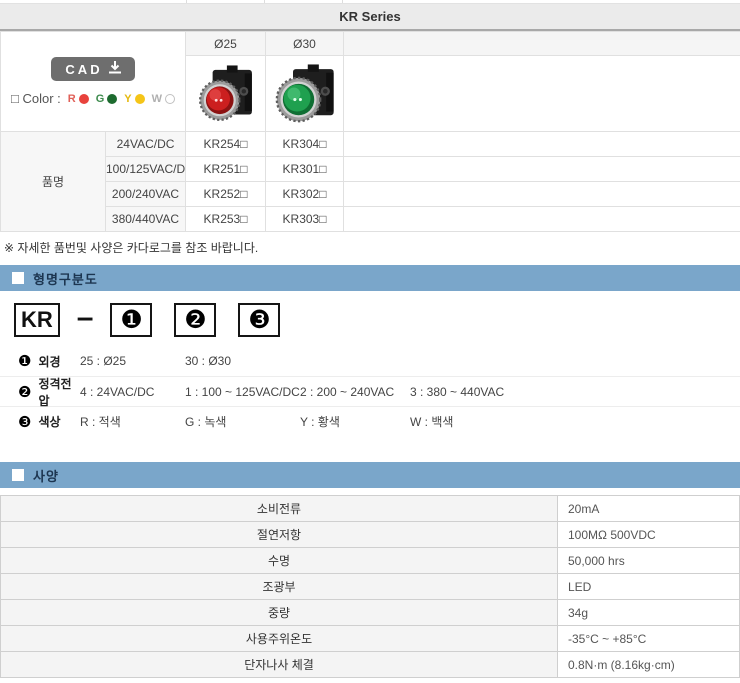 The image size is (740, 683). What do you see at coordinates (648, 638) in the screenshot?
I see `spec-value: -35°C ~ +85°C` at bounding box center [648, 638].